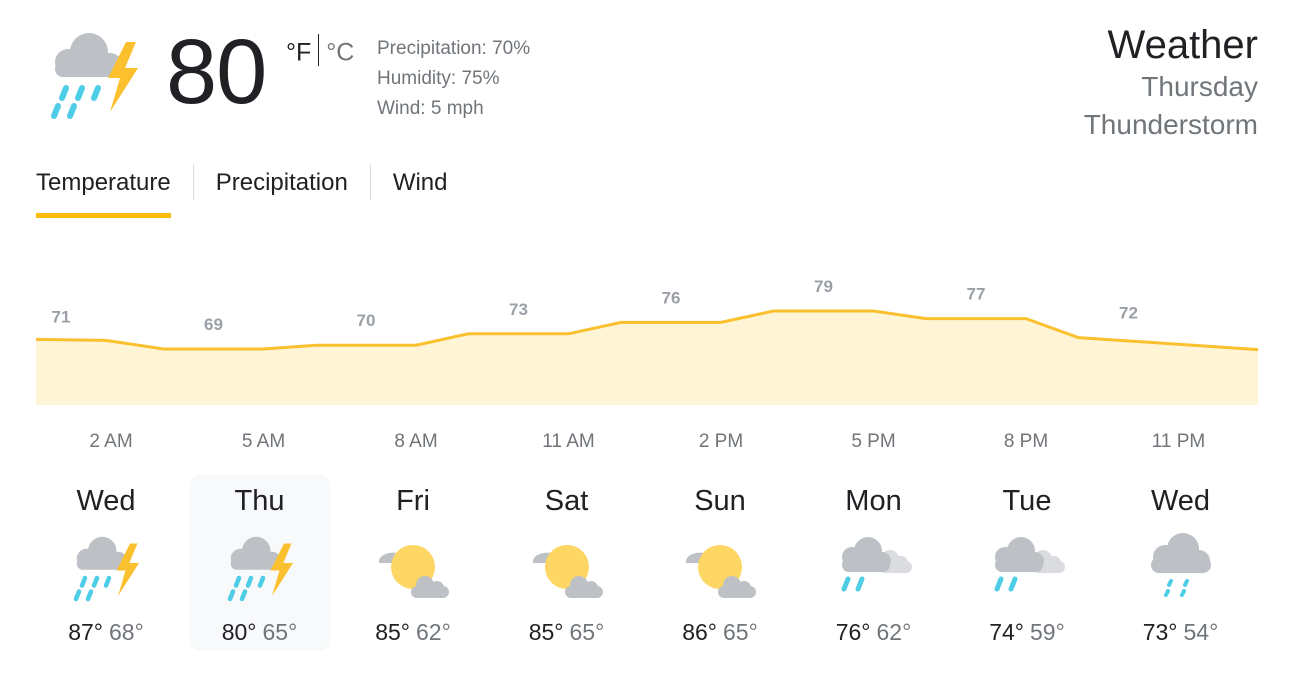 The width and height of the screenshot is (1292, 675). Describe the element at coordinates (430, 108) in the screenshot. I see `wind-text: Wind: 5 mph` at that location.